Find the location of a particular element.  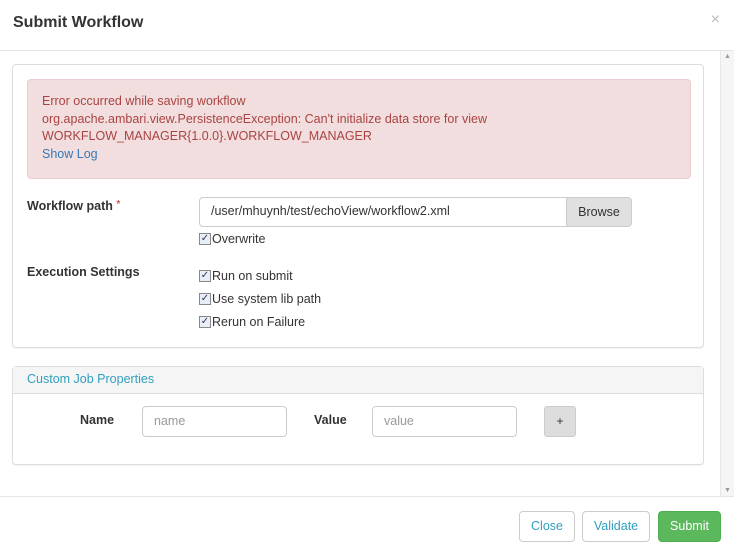

scroll-down-icon: ▼ is located at coordinates (727, 490).